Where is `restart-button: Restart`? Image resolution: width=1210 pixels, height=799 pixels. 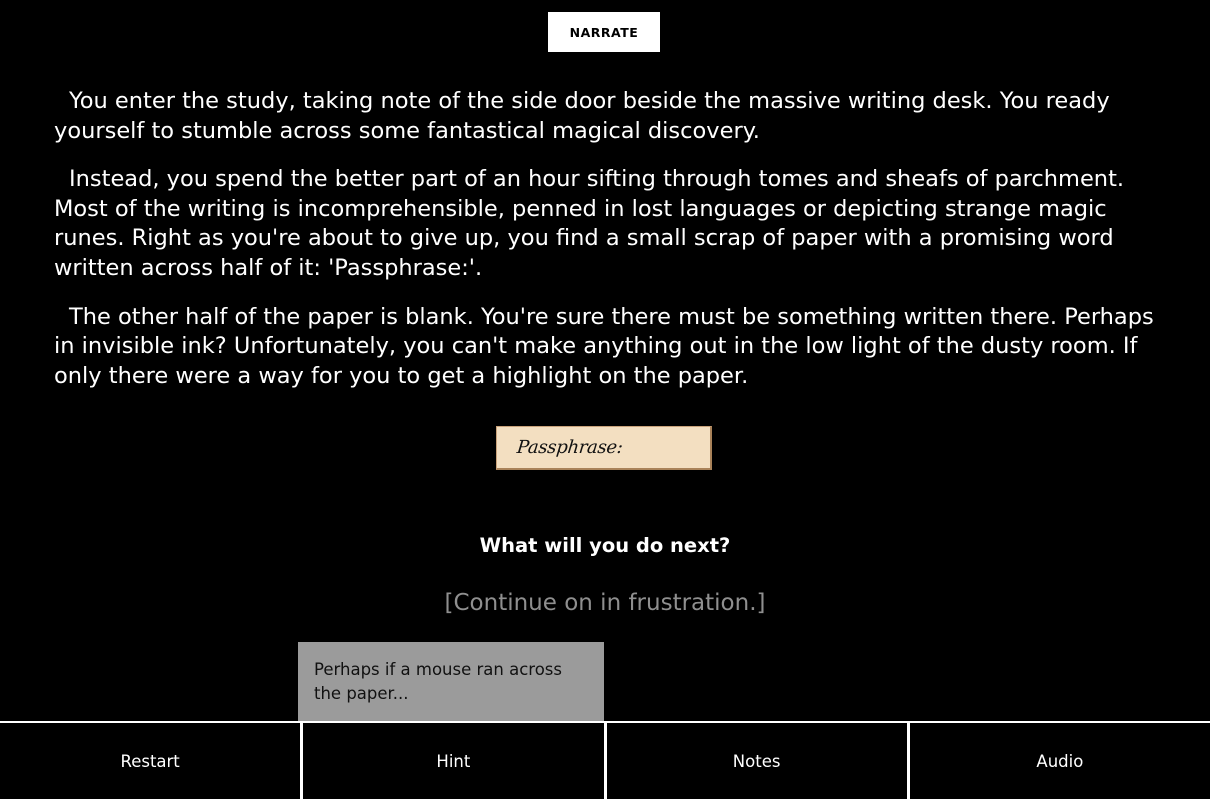 restart-button: Restart is located at coordinates (150, 761).